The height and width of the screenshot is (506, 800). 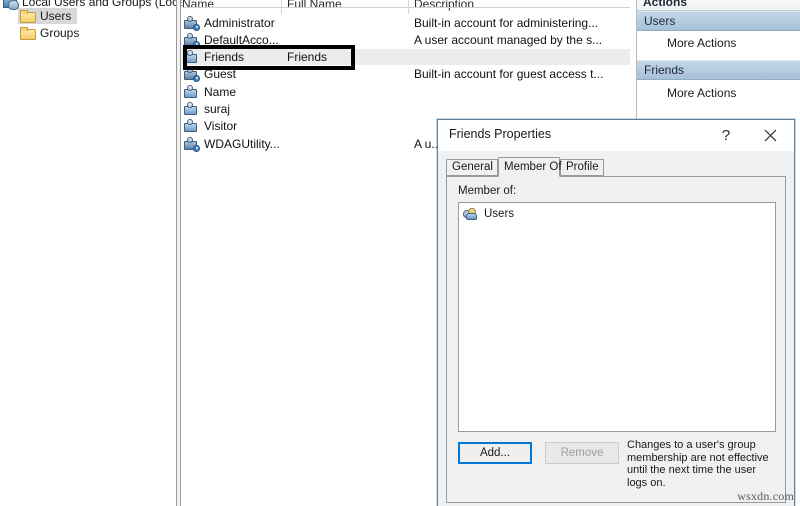 I want to click on list-item: Users, so click(x=488, y=214).